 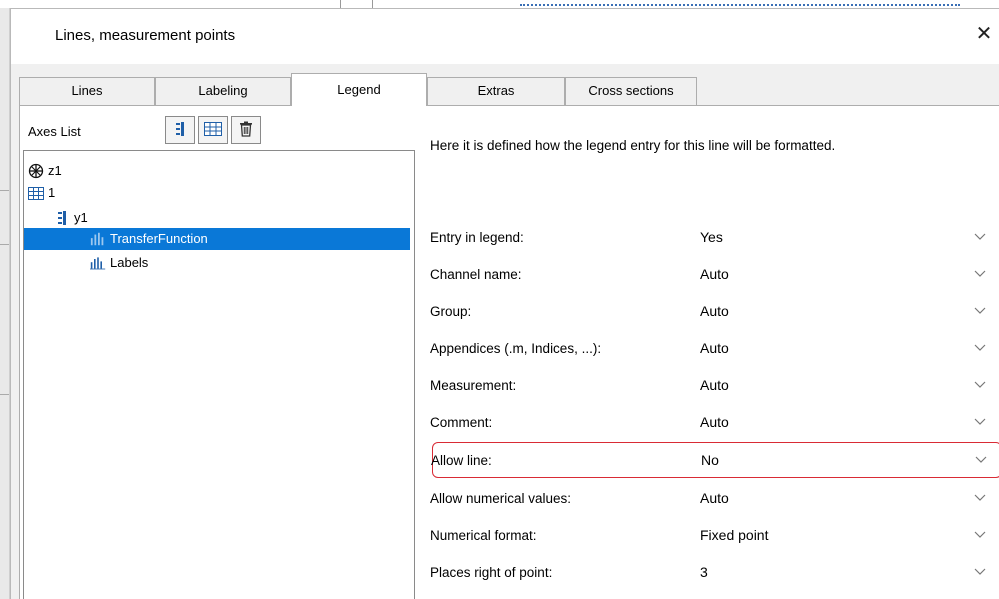 I want to click on tab-lines: Lines, so click(x=87, y=91).